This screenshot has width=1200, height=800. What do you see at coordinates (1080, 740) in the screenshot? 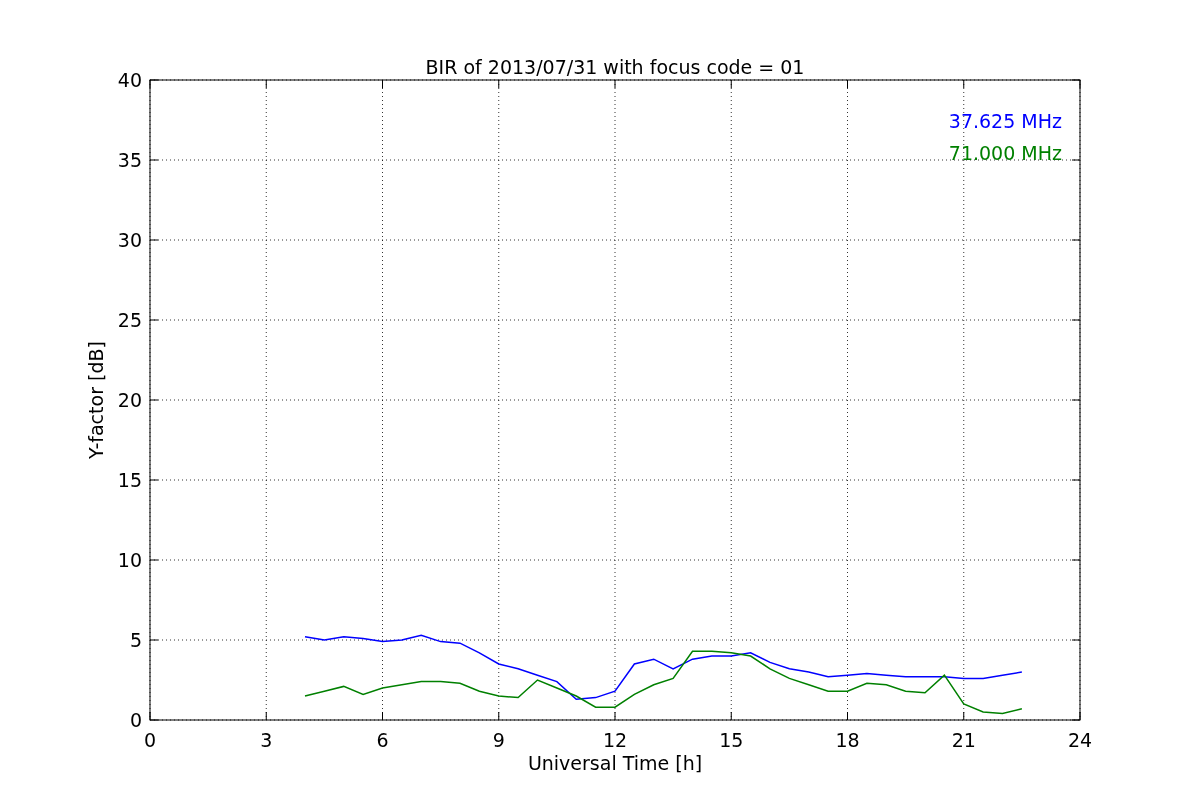
I see `x-tick-label: 24` at bounding box center [1080, 740].